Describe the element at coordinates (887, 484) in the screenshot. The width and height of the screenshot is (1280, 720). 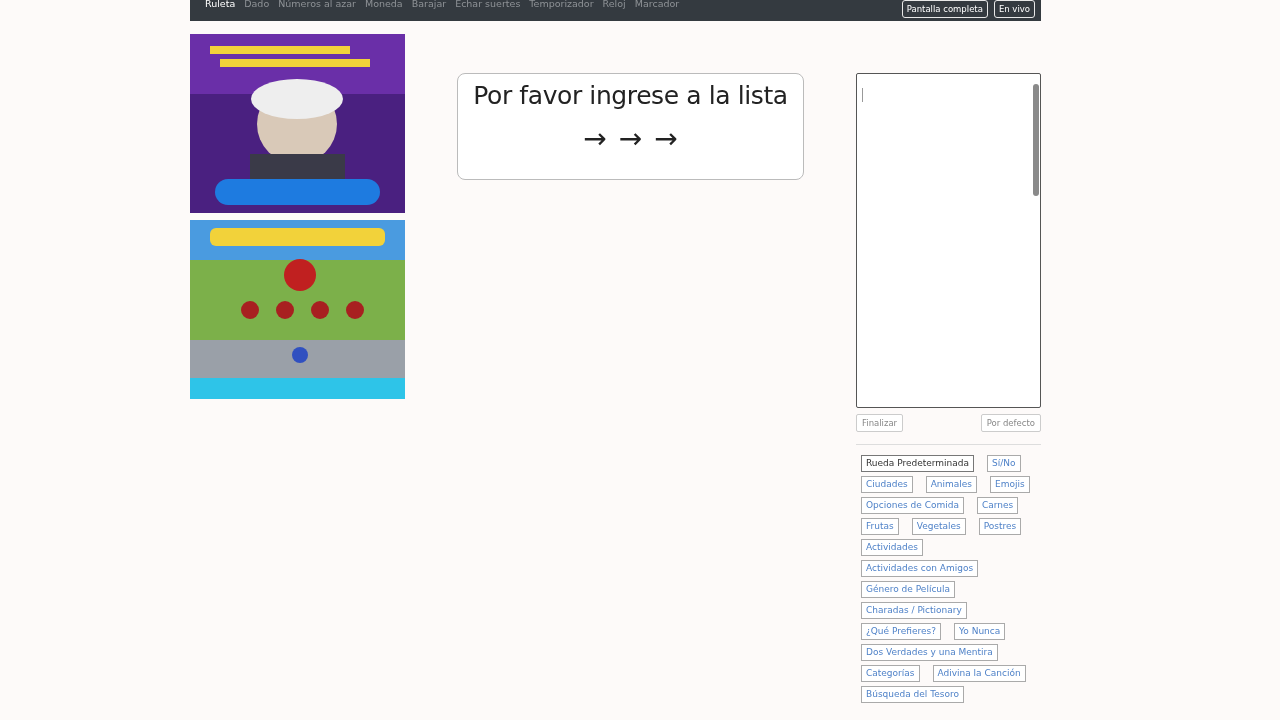
I see `preset-button: Ciudades` at that location.